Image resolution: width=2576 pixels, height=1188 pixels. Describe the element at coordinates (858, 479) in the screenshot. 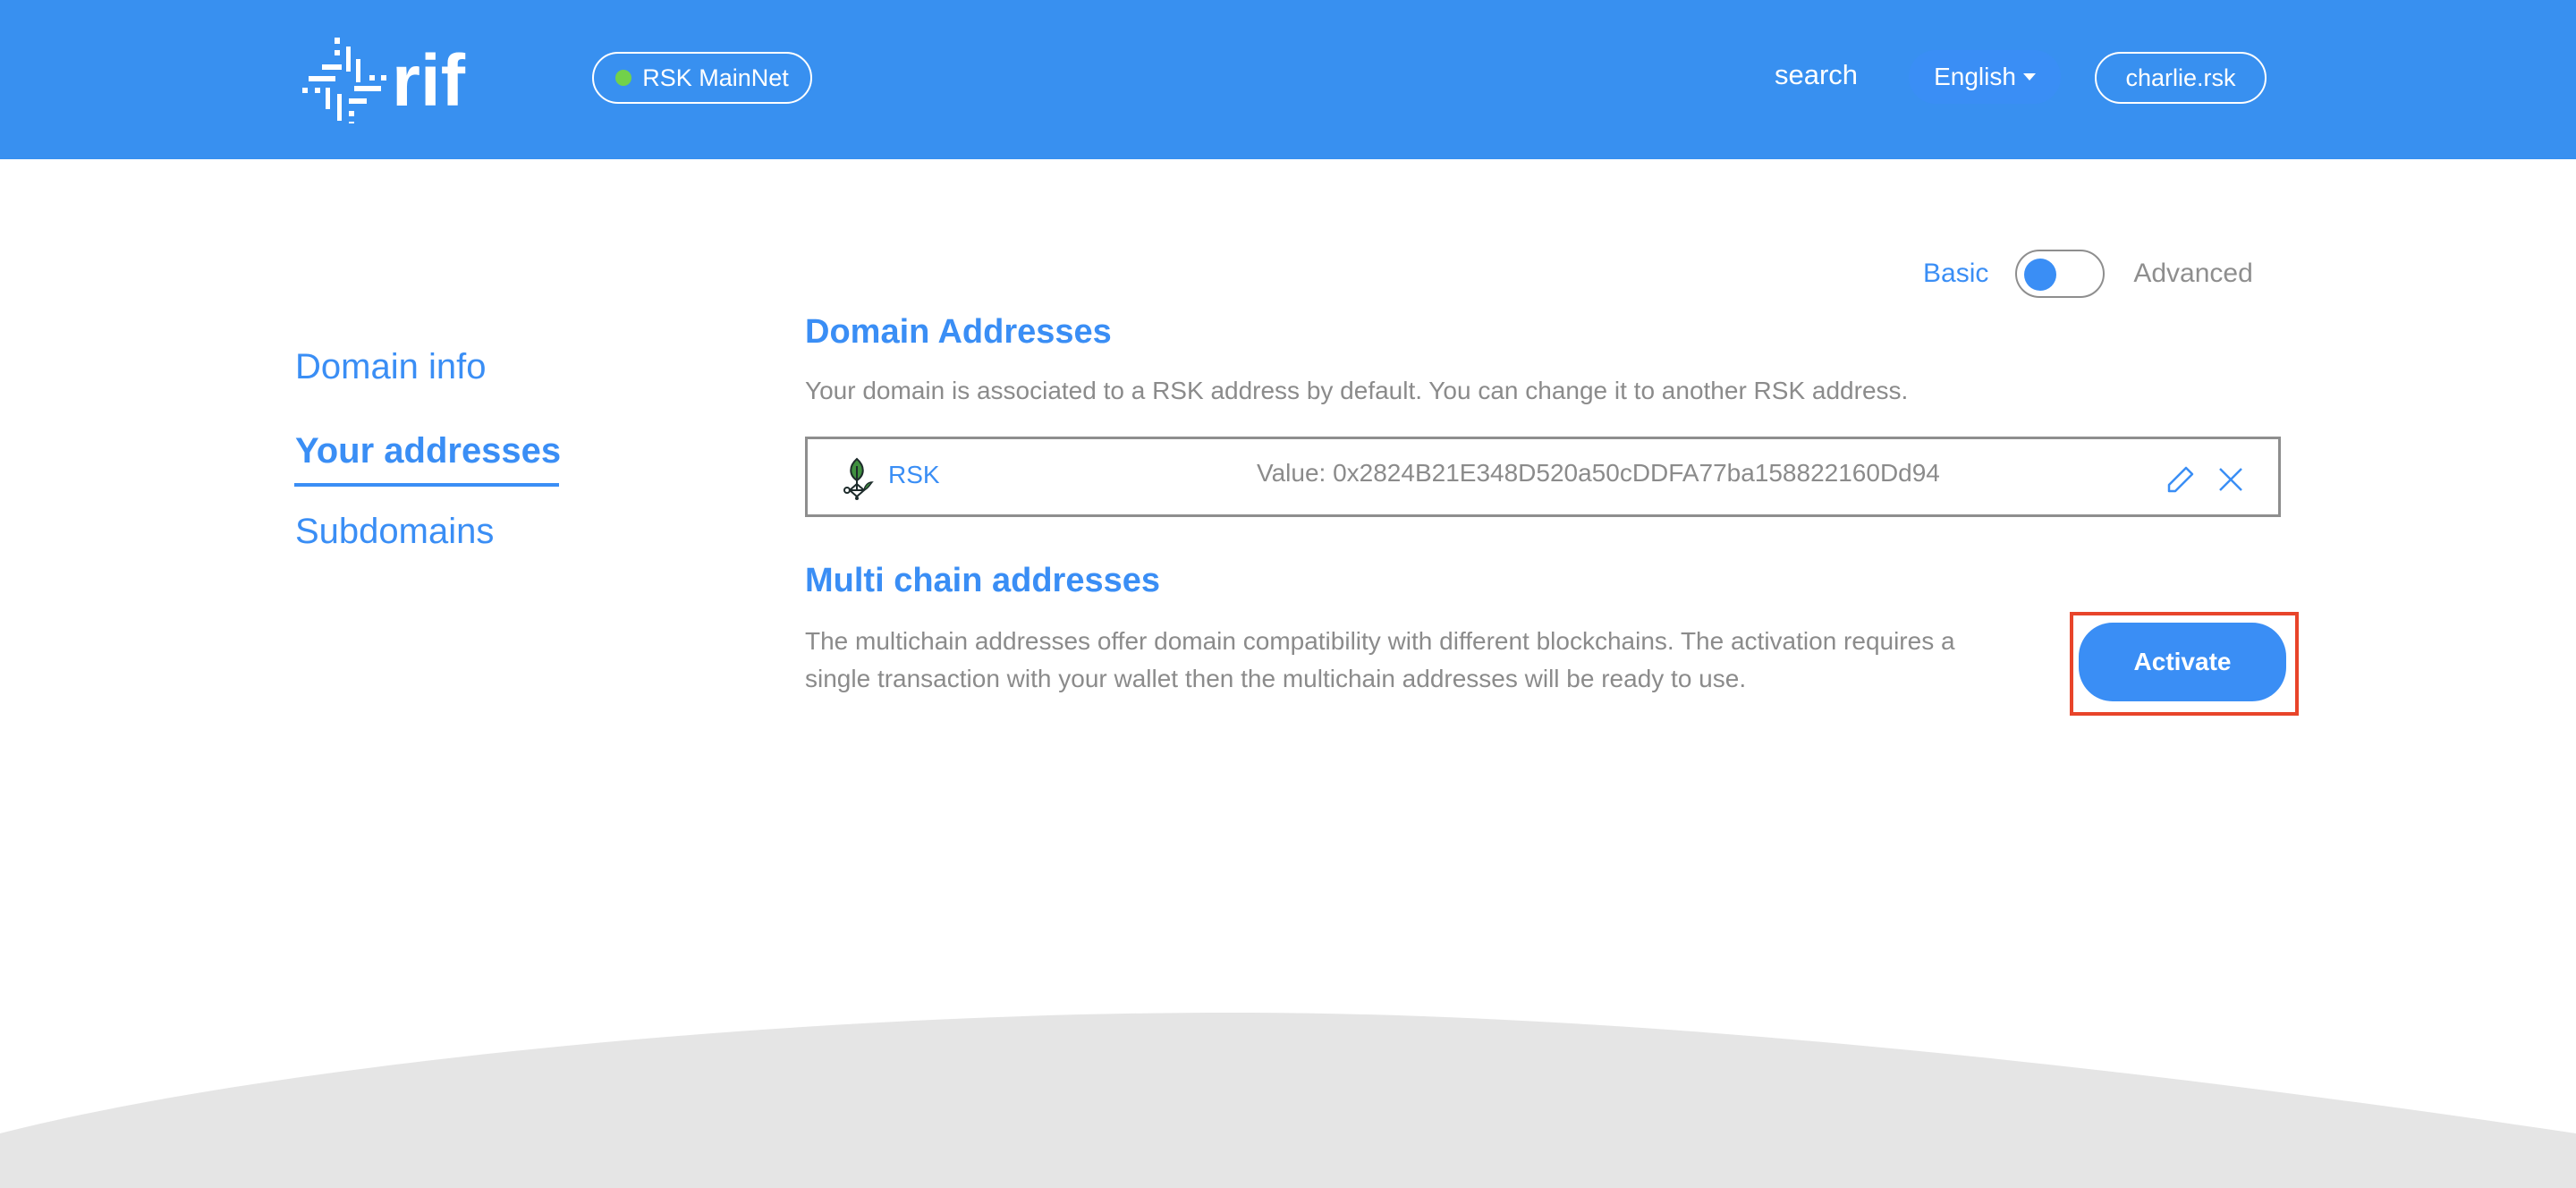

I see `rsk-chain-icon` at that location.